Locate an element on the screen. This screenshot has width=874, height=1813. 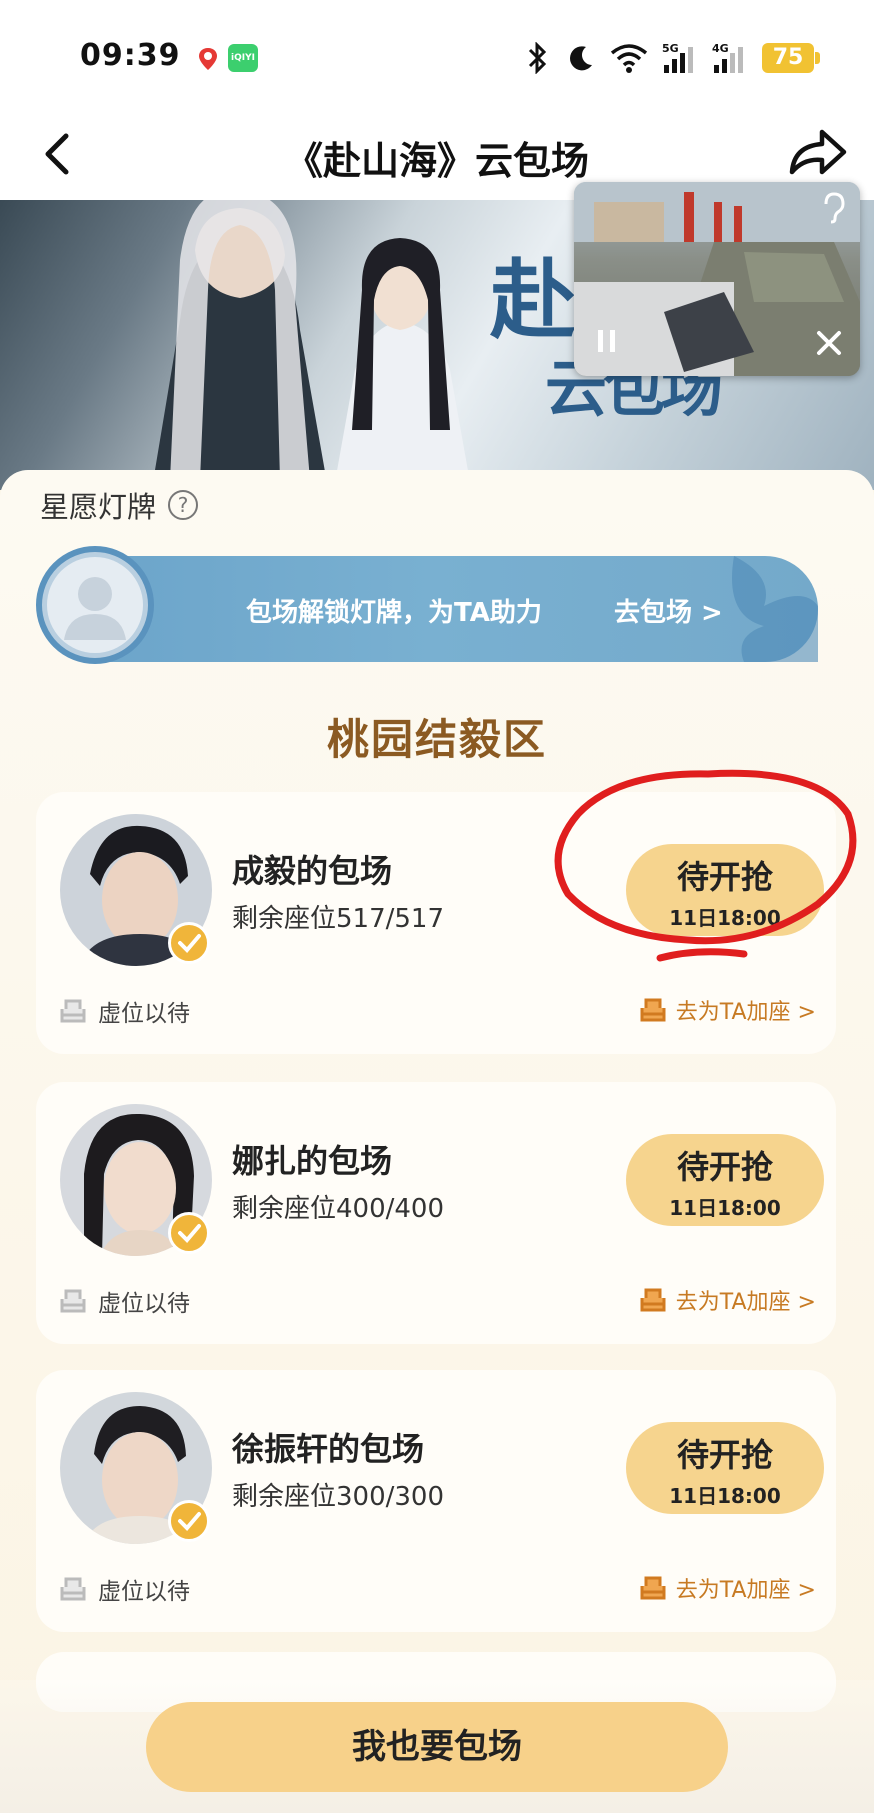
wifi-icon is located at coordinates (629, 58).